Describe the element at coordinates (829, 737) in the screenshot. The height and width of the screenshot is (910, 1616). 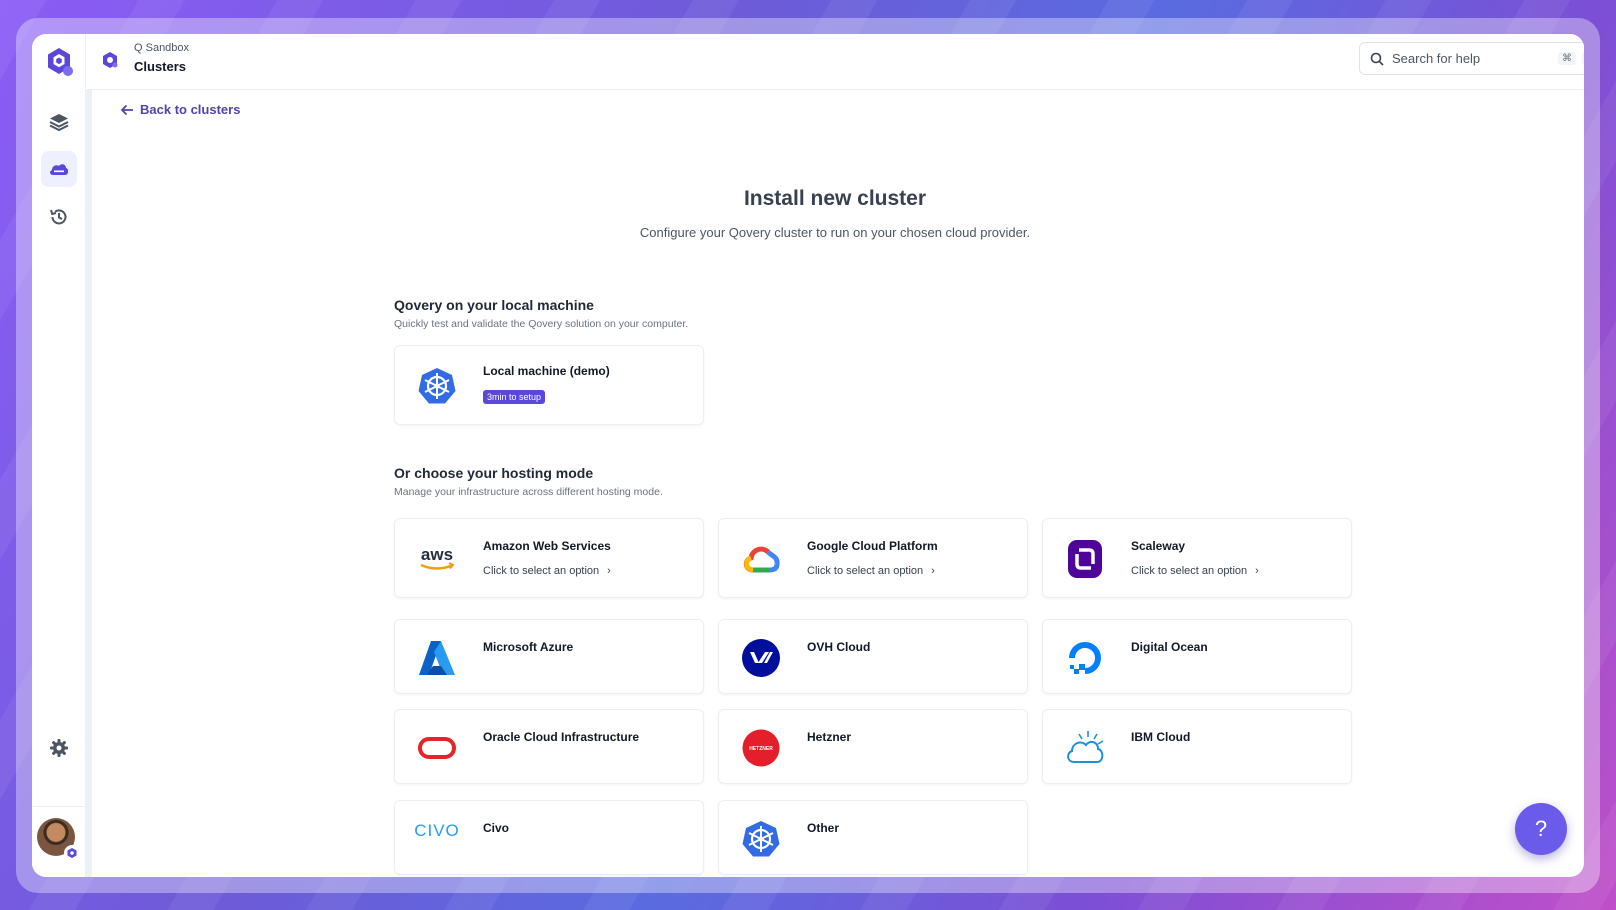
I see `provider-name: Hetzner` at that location.